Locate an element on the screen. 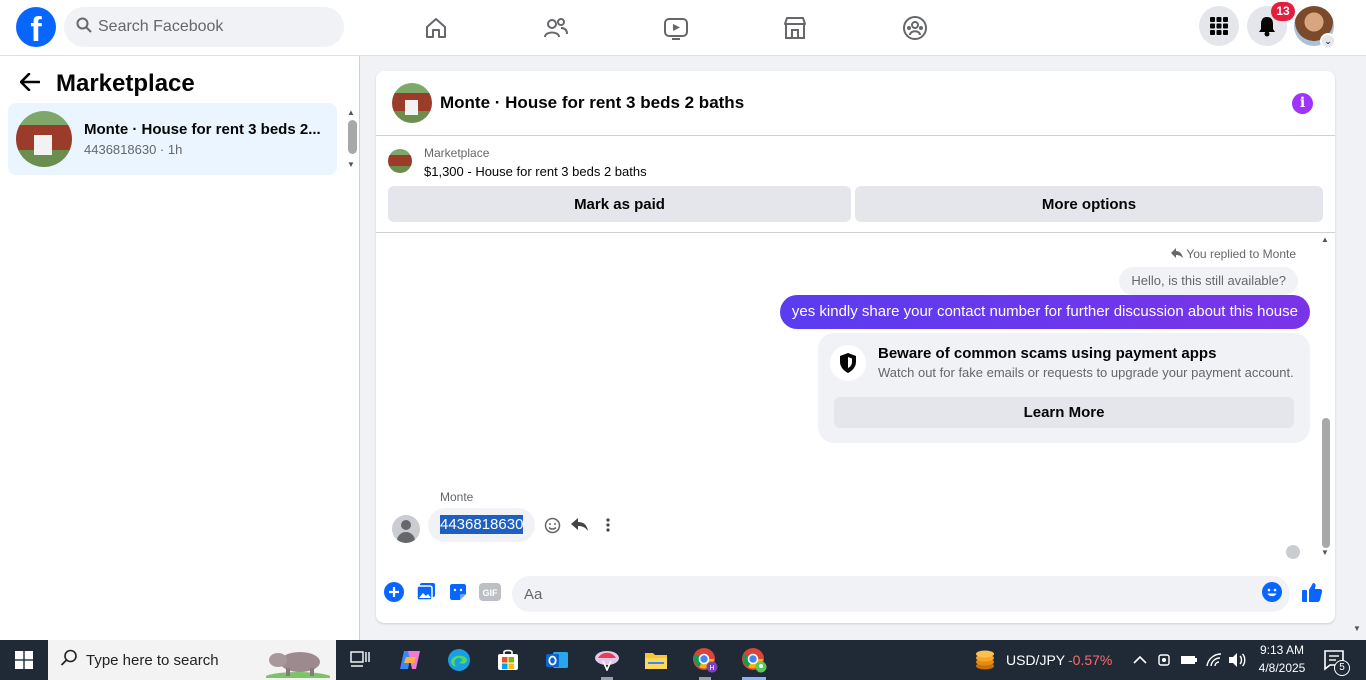 This screenshot has height=680, width=1366. taskbar-search-input is located at coordinates (171, 660).